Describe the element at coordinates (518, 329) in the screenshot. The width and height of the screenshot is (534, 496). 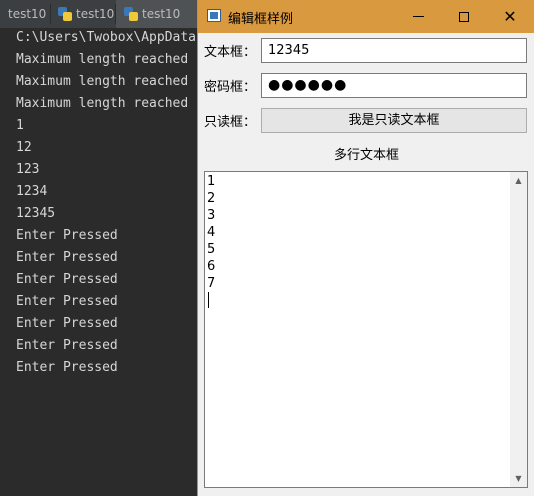
I see `vertical-scrollbar: ▲ ▼` at that location.